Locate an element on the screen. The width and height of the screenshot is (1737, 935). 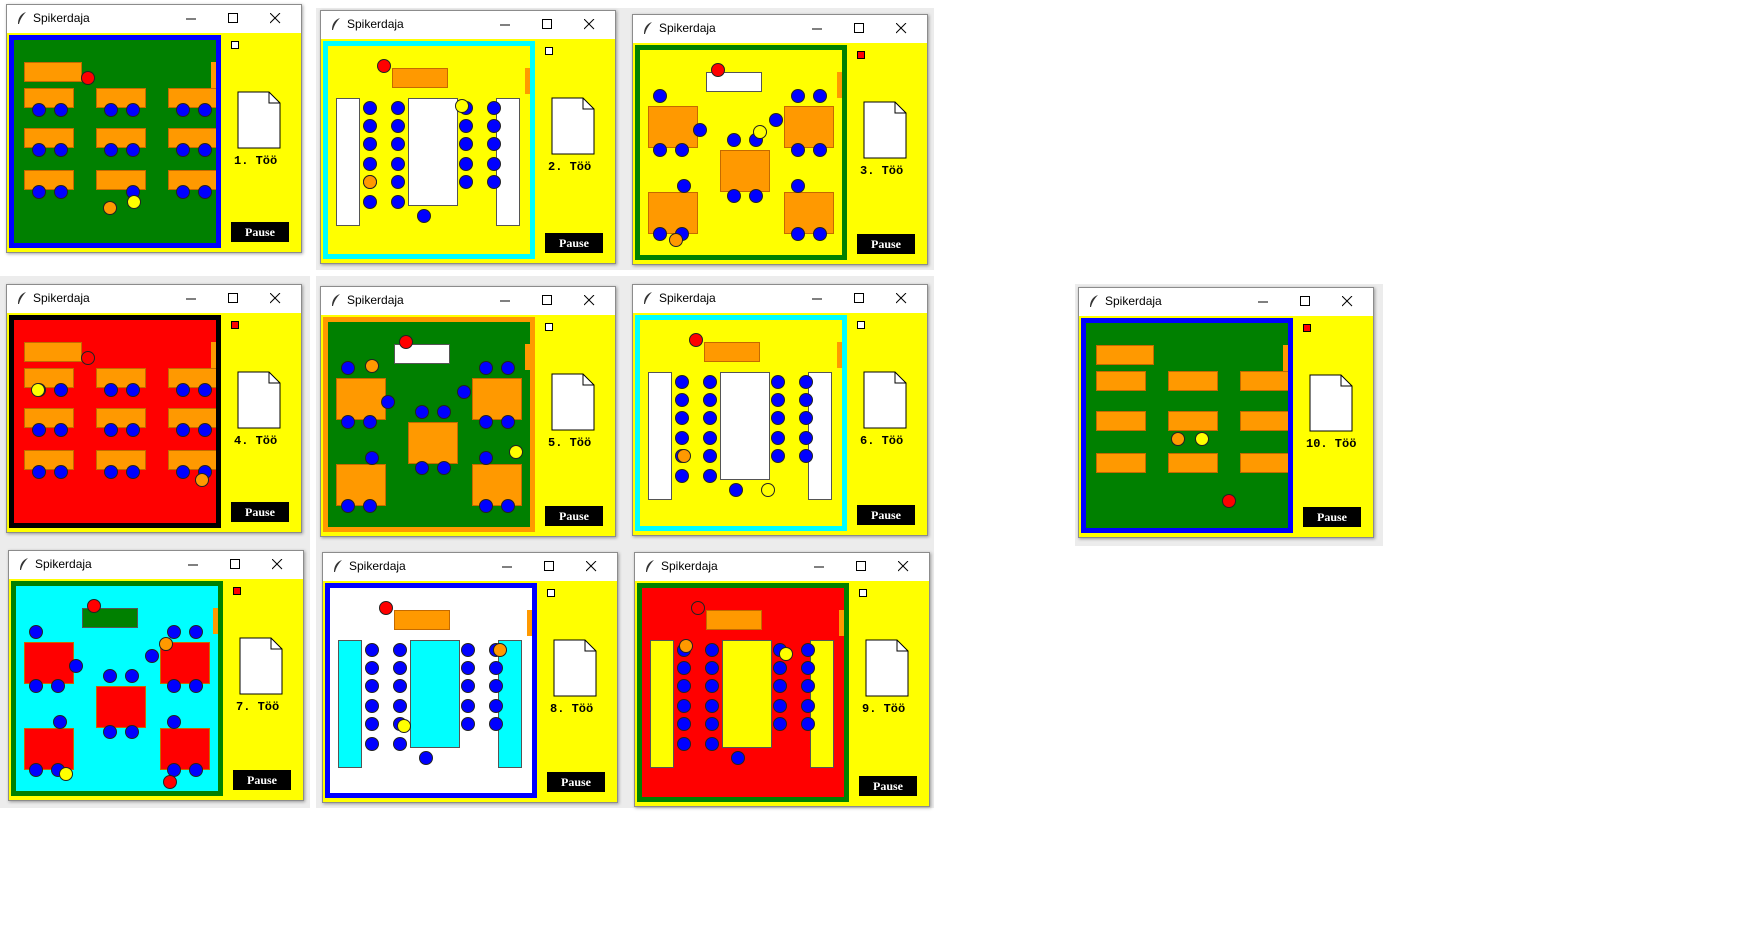
app-window: Spikerdaja 3. Töö Pause is located at coordinates (780, 139).